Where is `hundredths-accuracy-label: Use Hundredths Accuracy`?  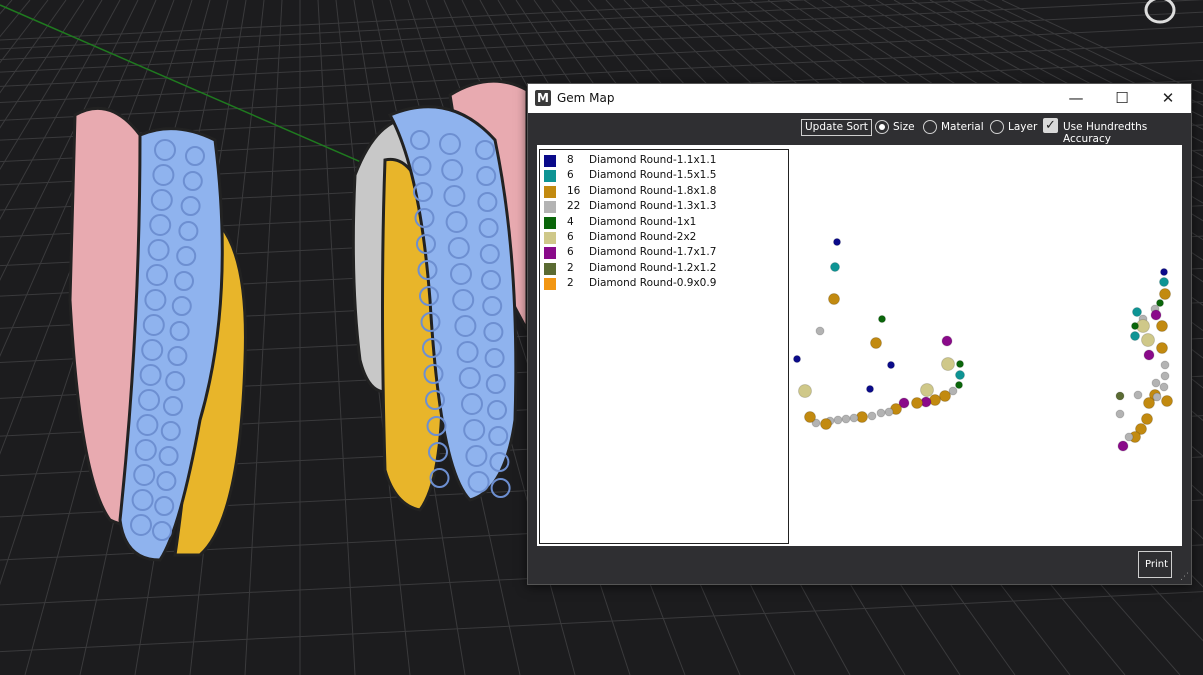 hundredths-accuracy-label: Use Hundredths Accuracy is located at coordinates (1127, 133).